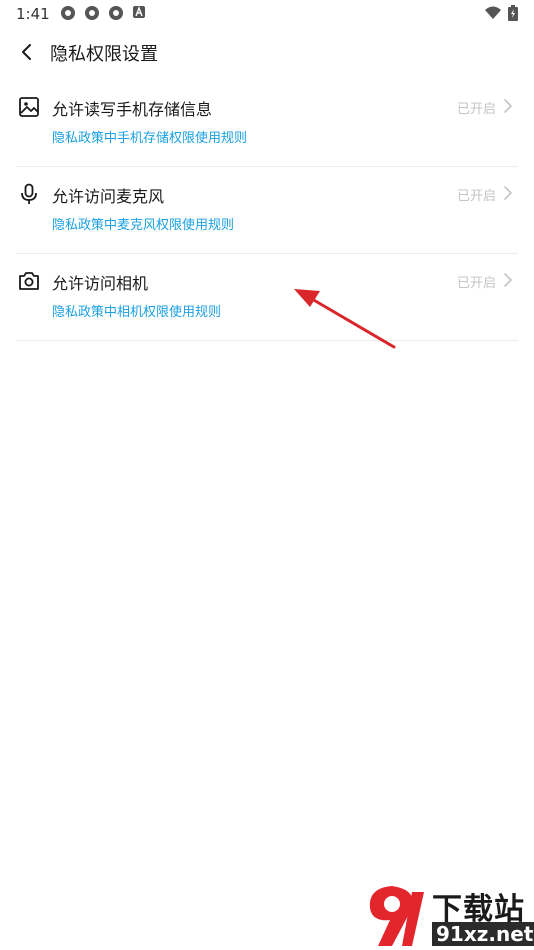 This screenshot has height=950, width=534. What do you see at coordinates (267, 123) in the screenshot?
I see `permission-row-storage: 允许读写手机存储信息 隐私政策中手机存储权限使用规则 已开启` at bounding box center [267, 123].